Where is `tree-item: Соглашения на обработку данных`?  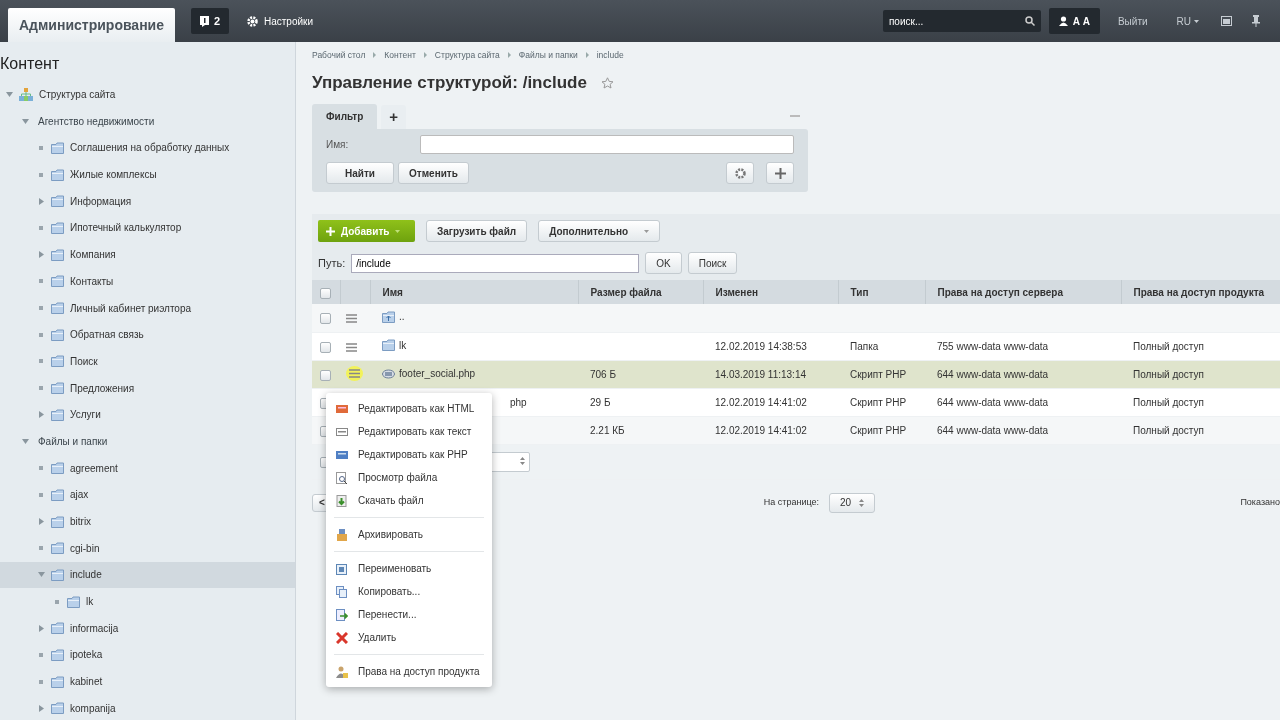 tree-item: Соглашения на обработку данных is located at coordinates (147, 148).